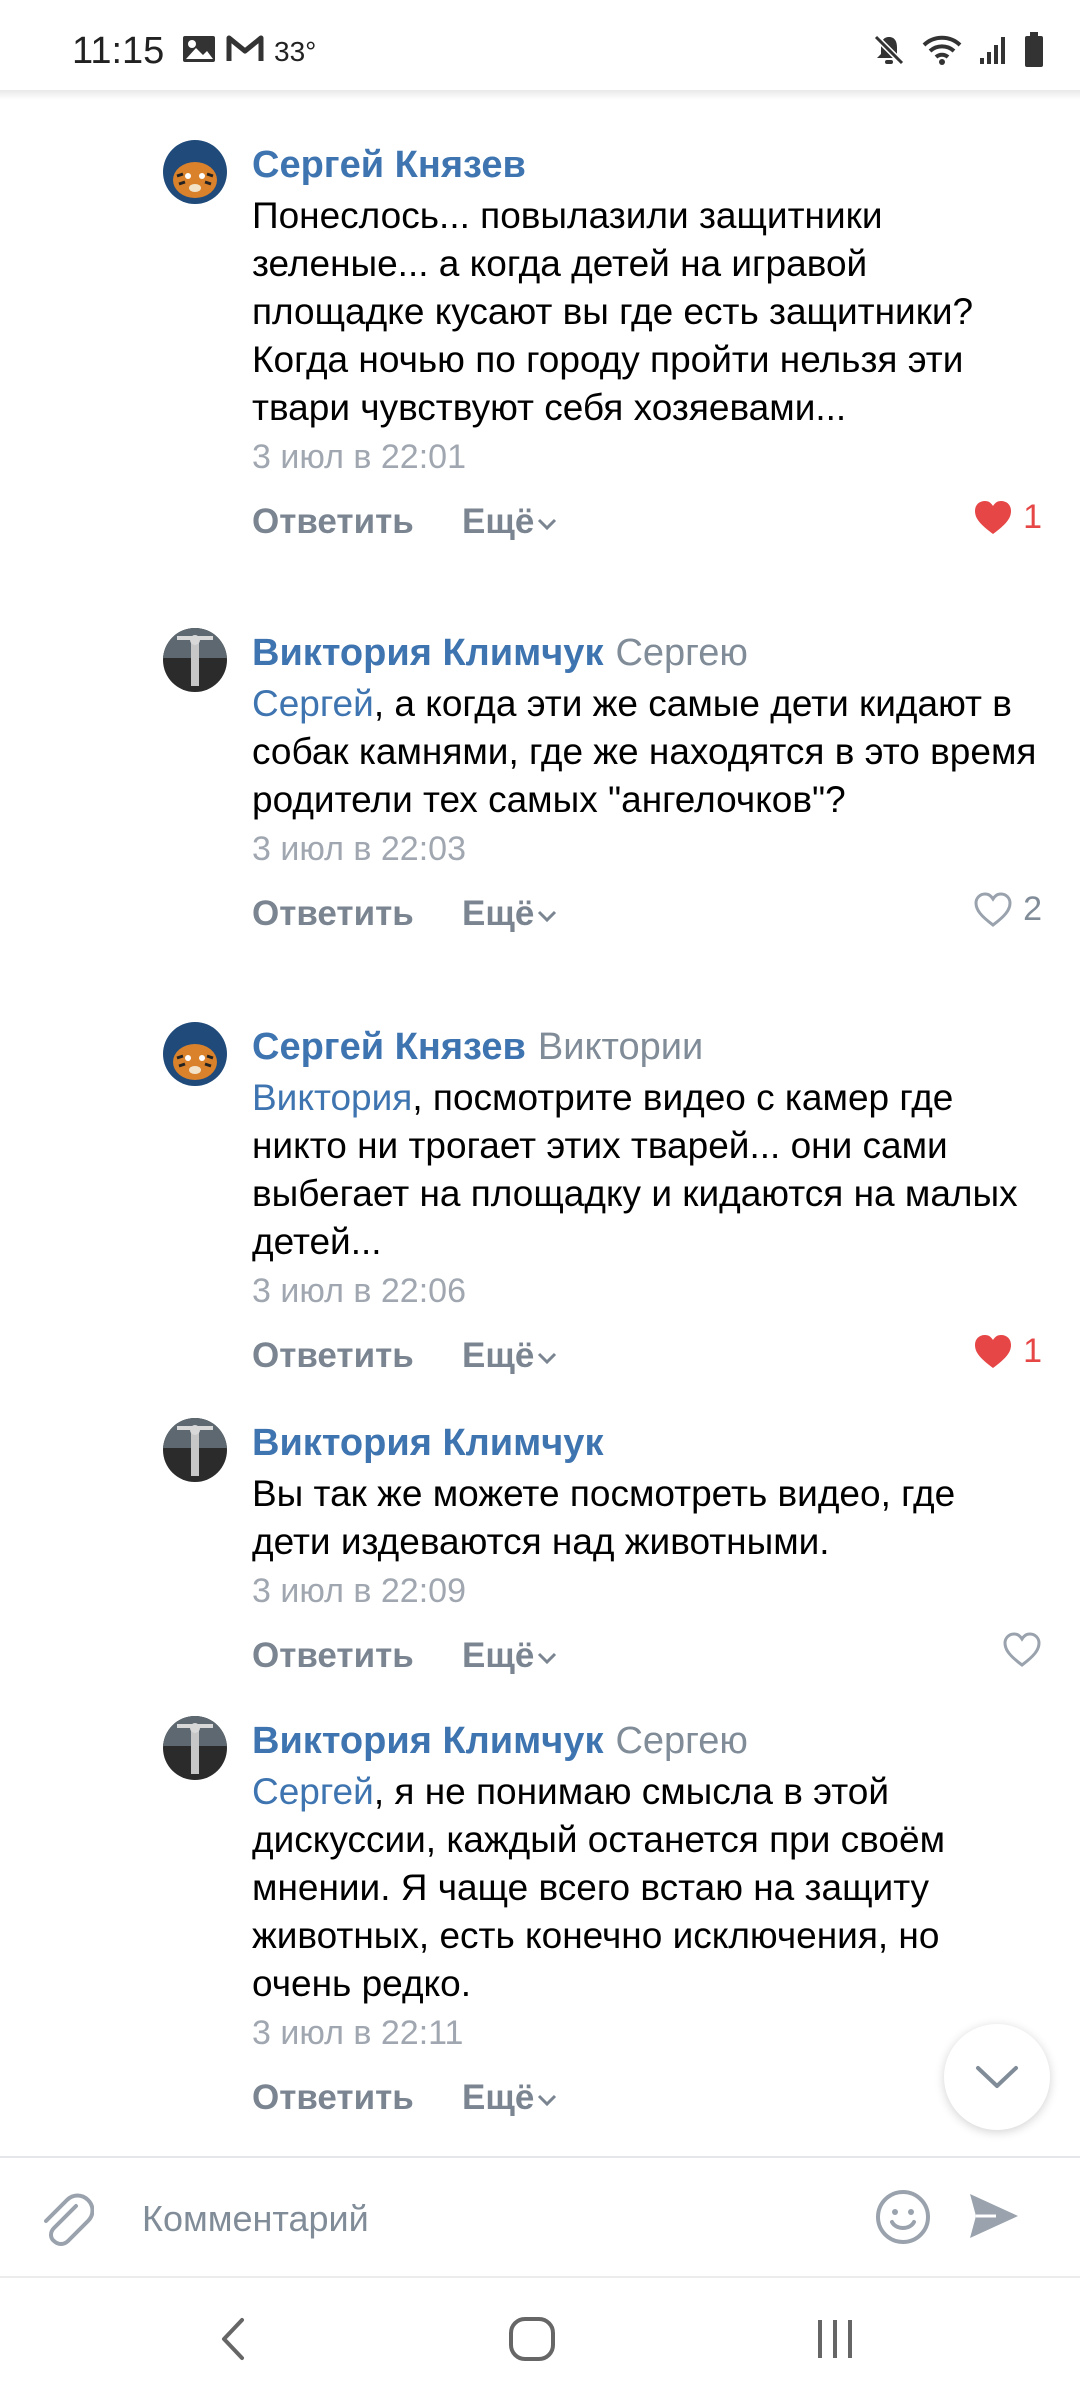 This screenshot has height=2402, width=1080. I want to click on nav-recent-button, so click(835, 2341).